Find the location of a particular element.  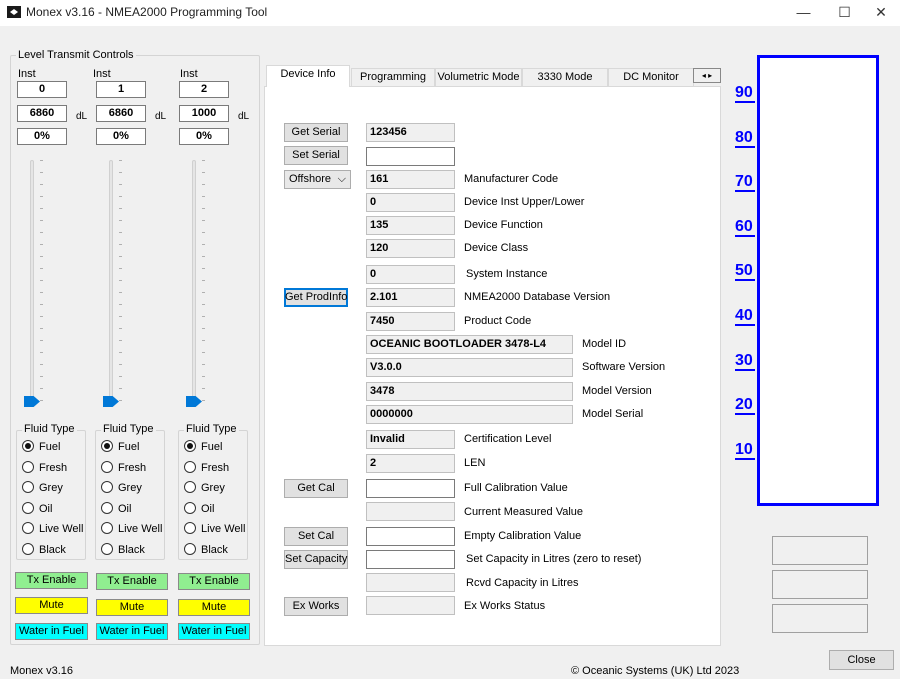

full-cal-input is located at coordinates (410, 488).